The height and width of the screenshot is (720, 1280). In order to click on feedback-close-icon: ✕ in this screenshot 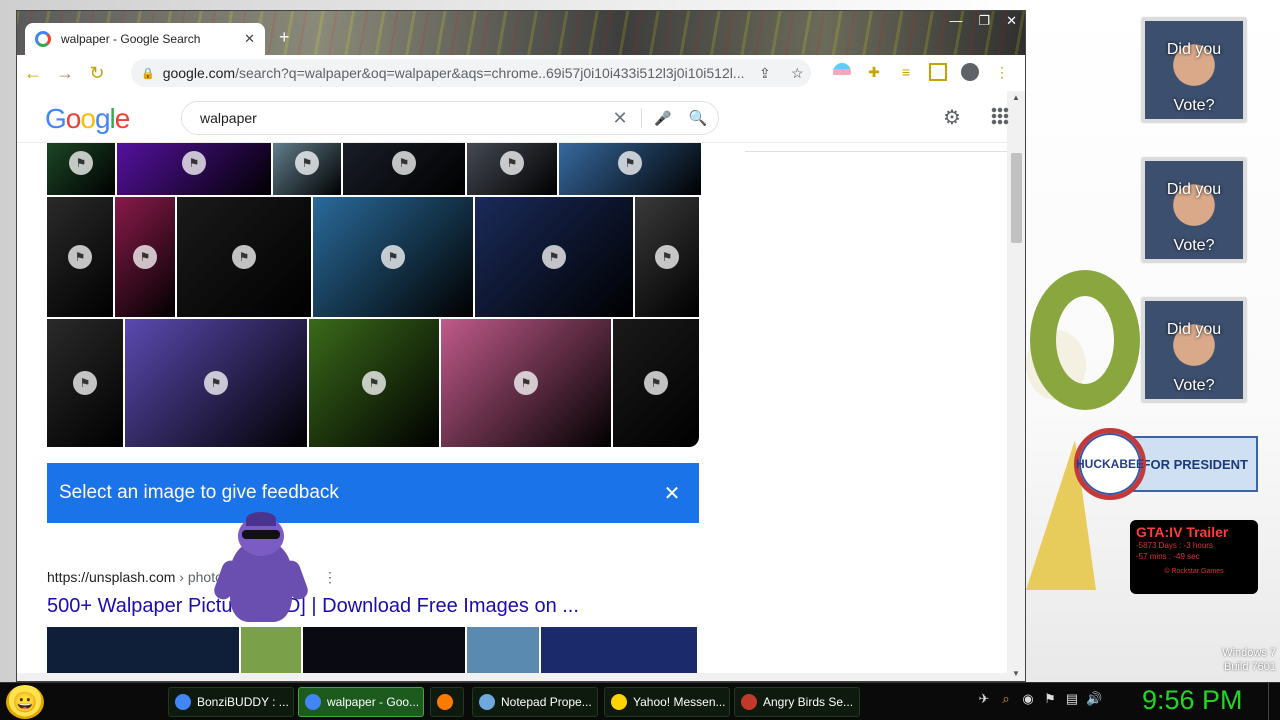, I will do `click(672, 493)`.